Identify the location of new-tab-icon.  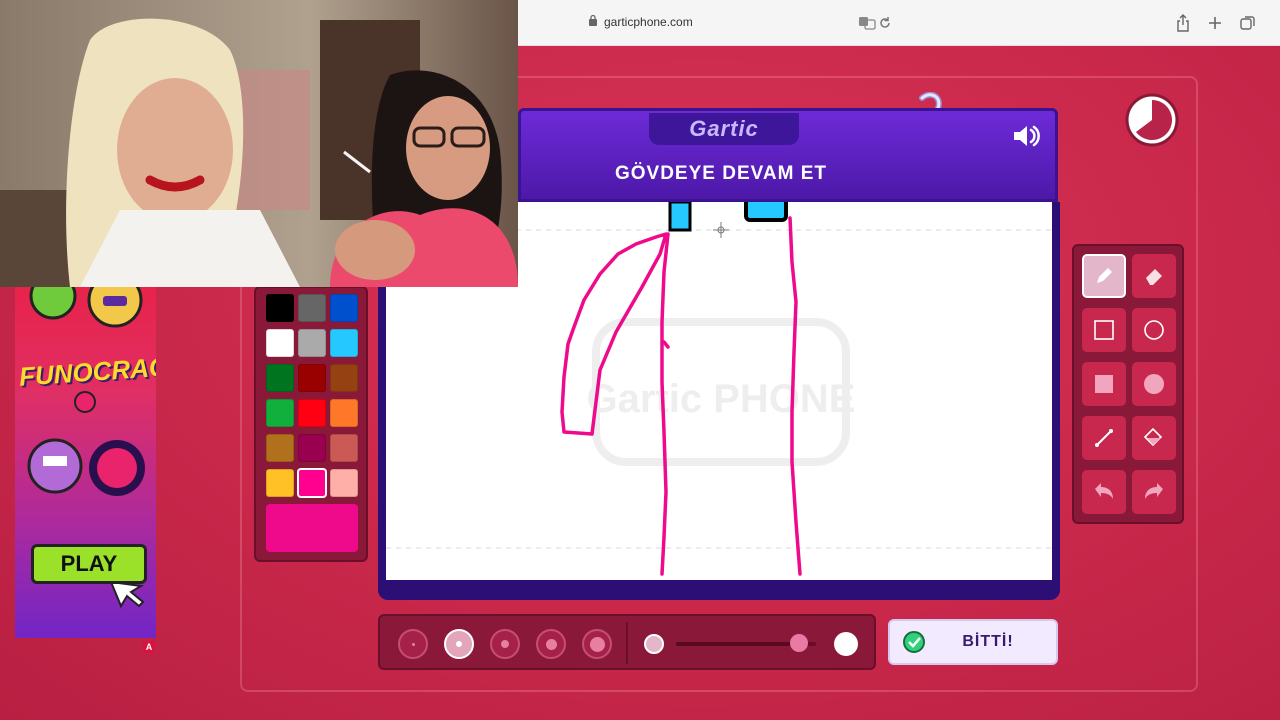
(1215, 23).